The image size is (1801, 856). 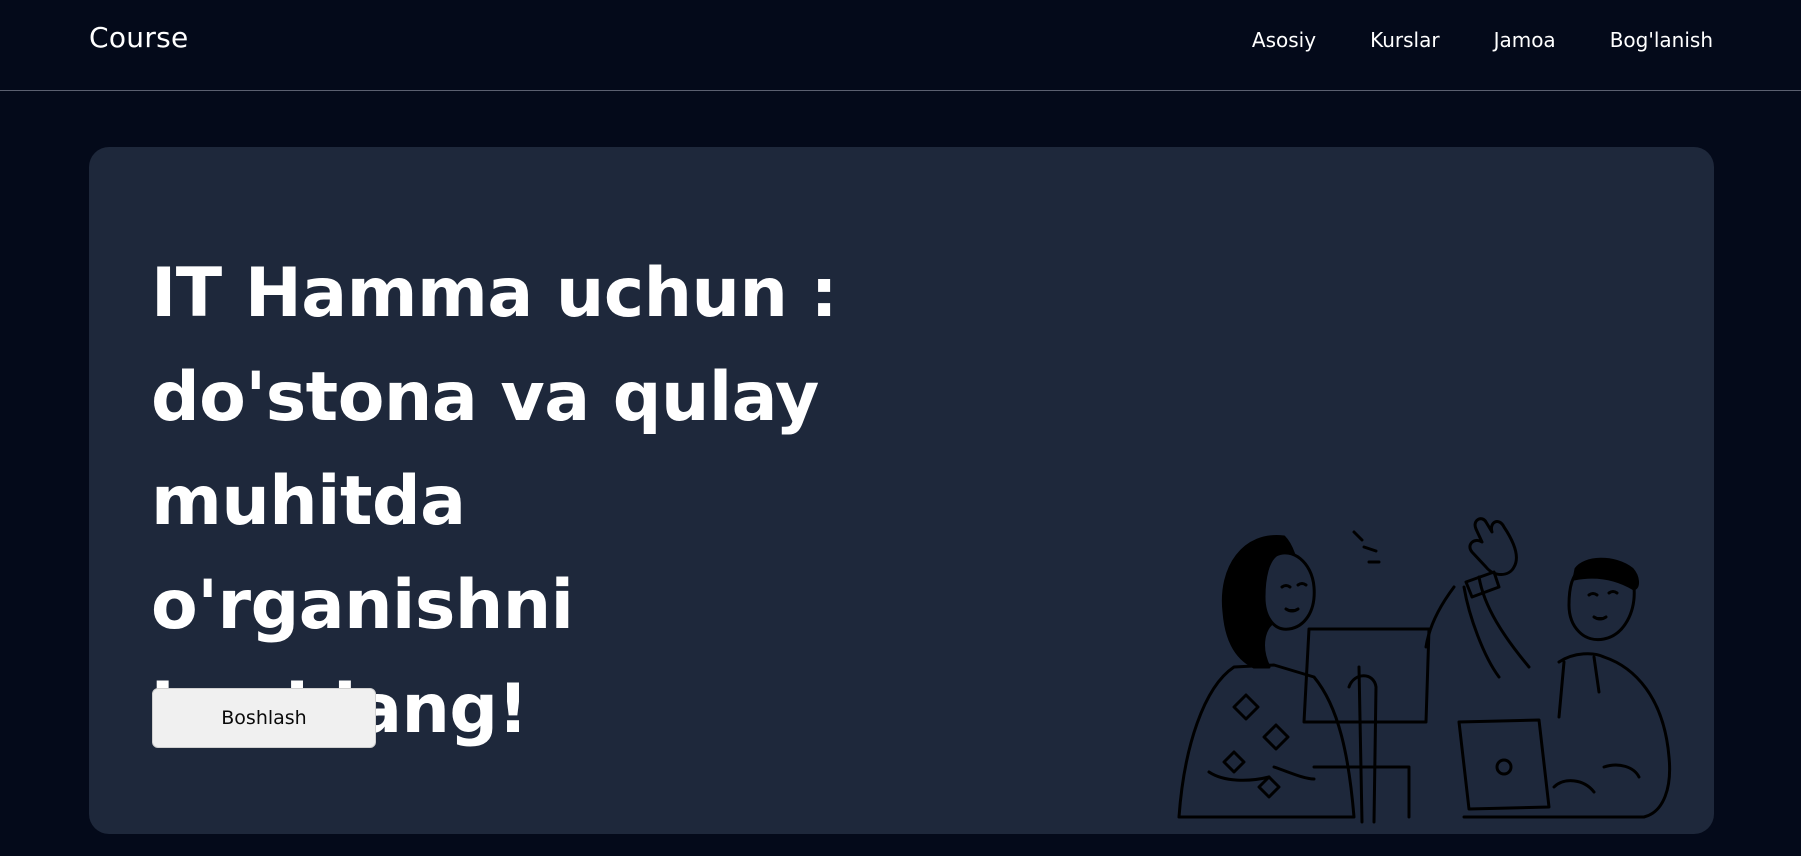 What do you see at coordinates (1284, 40) in the screenshot?
I see `nav-link-asosiy: Asosiy` at bounding box center [1284, 40].